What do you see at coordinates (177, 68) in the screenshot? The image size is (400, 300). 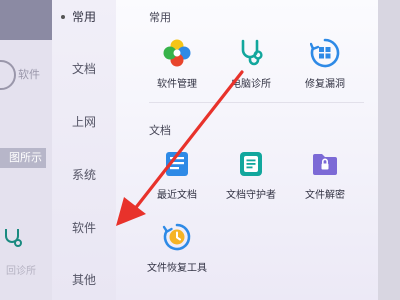 I see `tile-software-manager: 软件管理` at bounding box center [177, 68].